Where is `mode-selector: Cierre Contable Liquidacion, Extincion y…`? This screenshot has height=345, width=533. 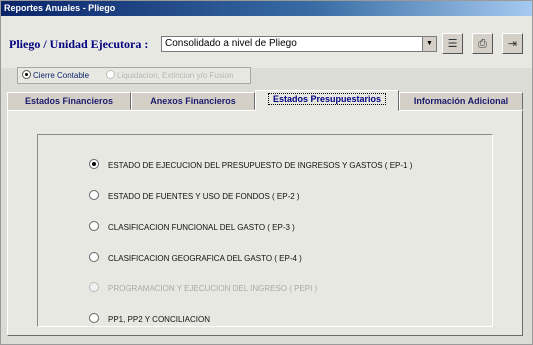 mode-selector: Cierre Contable Liquidacion, Extincion y… is located at coordinates (134, 75).